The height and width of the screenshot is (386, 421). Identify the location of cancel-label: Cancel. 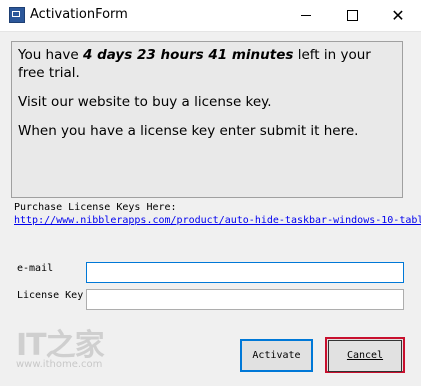
(365, 356).